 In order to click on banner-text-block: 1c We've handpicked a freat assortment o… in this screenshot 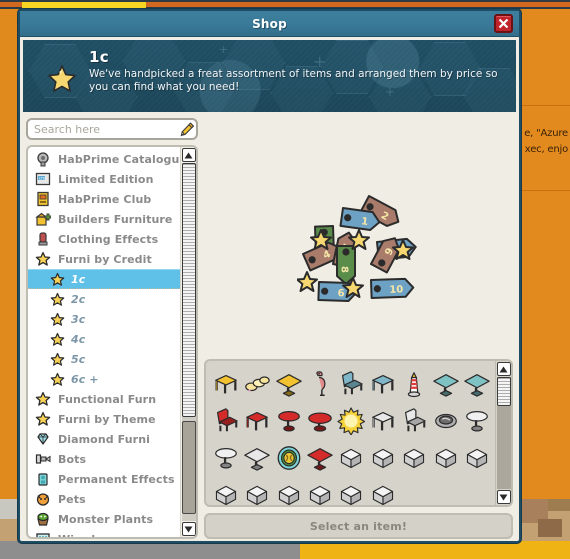, I will do `click(298, 71)`.